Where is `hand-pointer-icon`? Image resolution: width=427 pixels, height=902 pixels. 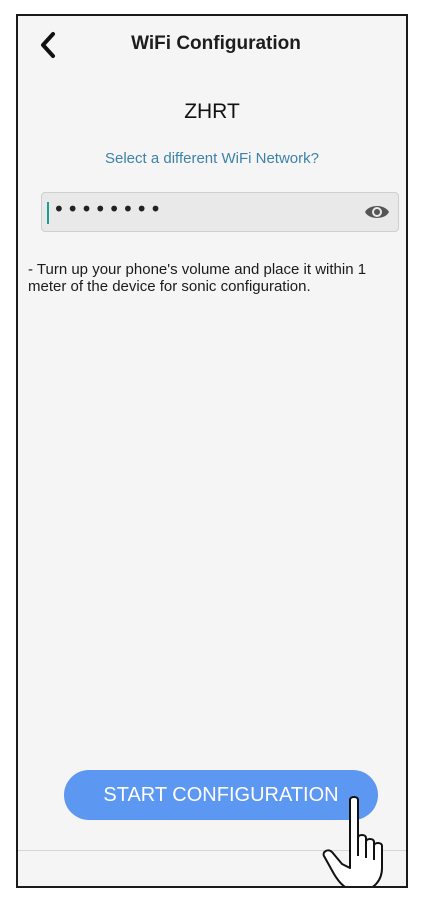
hand-pointer-icon is located at coordinates (363, 840).